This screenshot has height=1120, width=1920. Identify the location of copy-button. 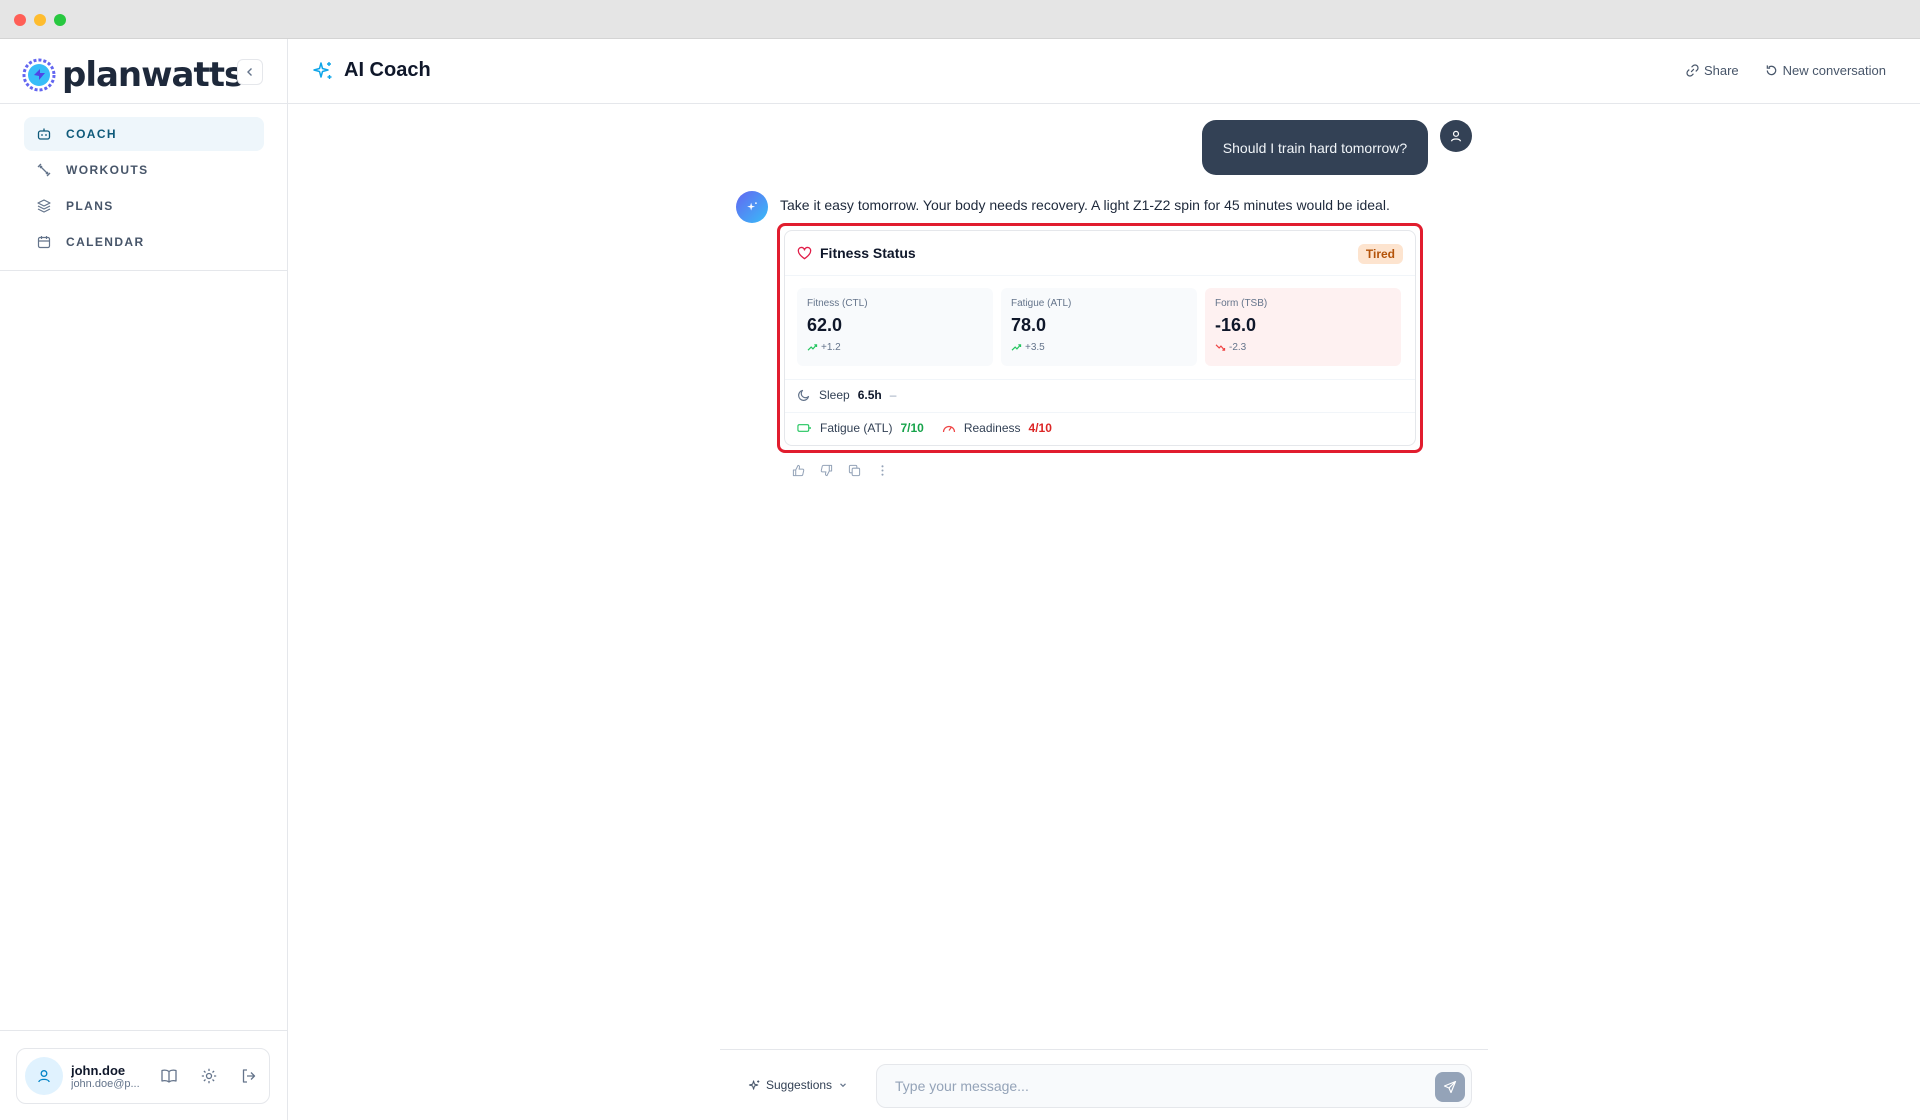
(854, 470).